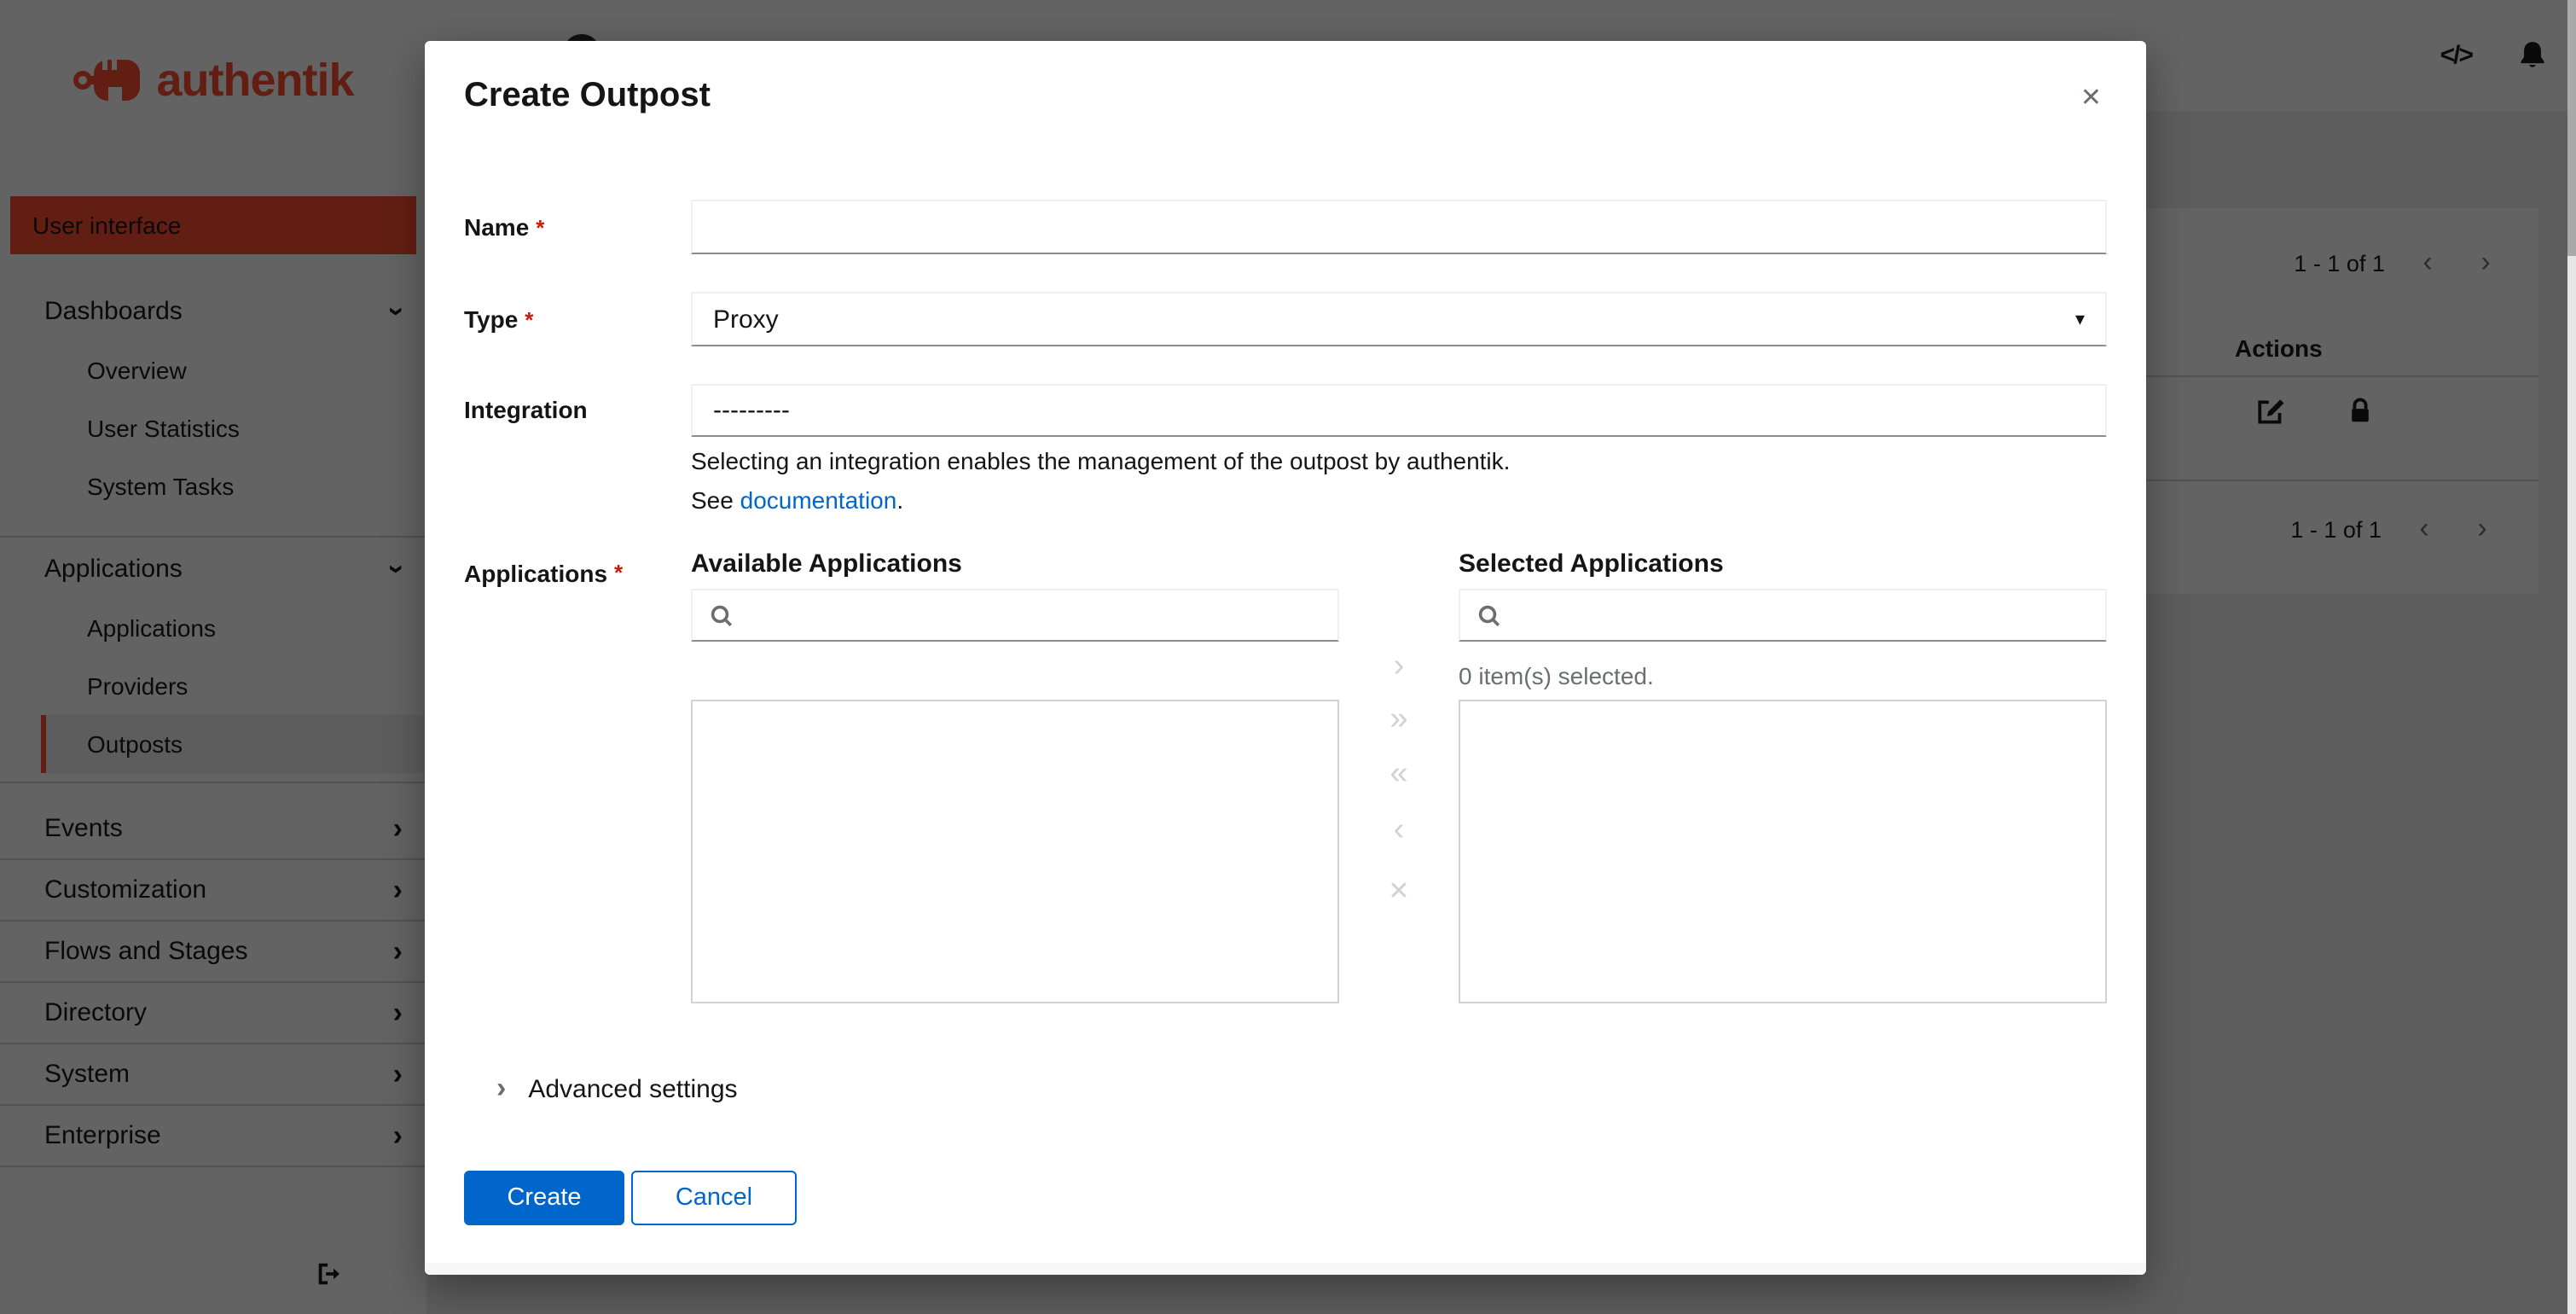 Image resolution: width=2576 pixels, height=1314 pixels. Describe the element at coordinates (577, 227) in the screenshot. I see `name-label: Name *` at that location.